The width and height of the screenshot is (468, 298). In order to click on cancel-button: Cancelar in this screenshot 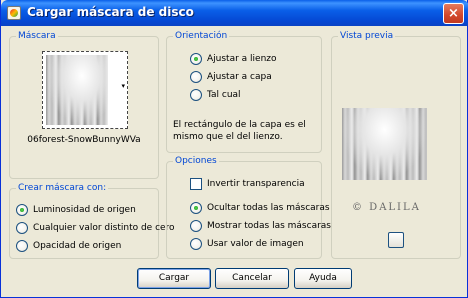, I will do `click(252, 278)`.